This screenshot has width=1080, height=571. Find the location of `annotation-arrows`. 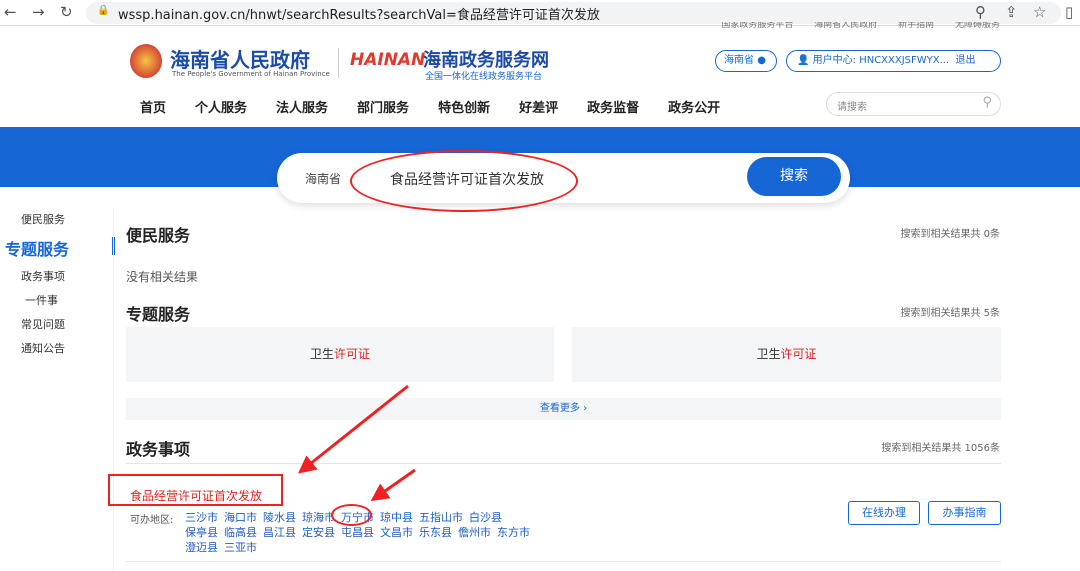

annotation-arrows is located at coordinates (356, 443).